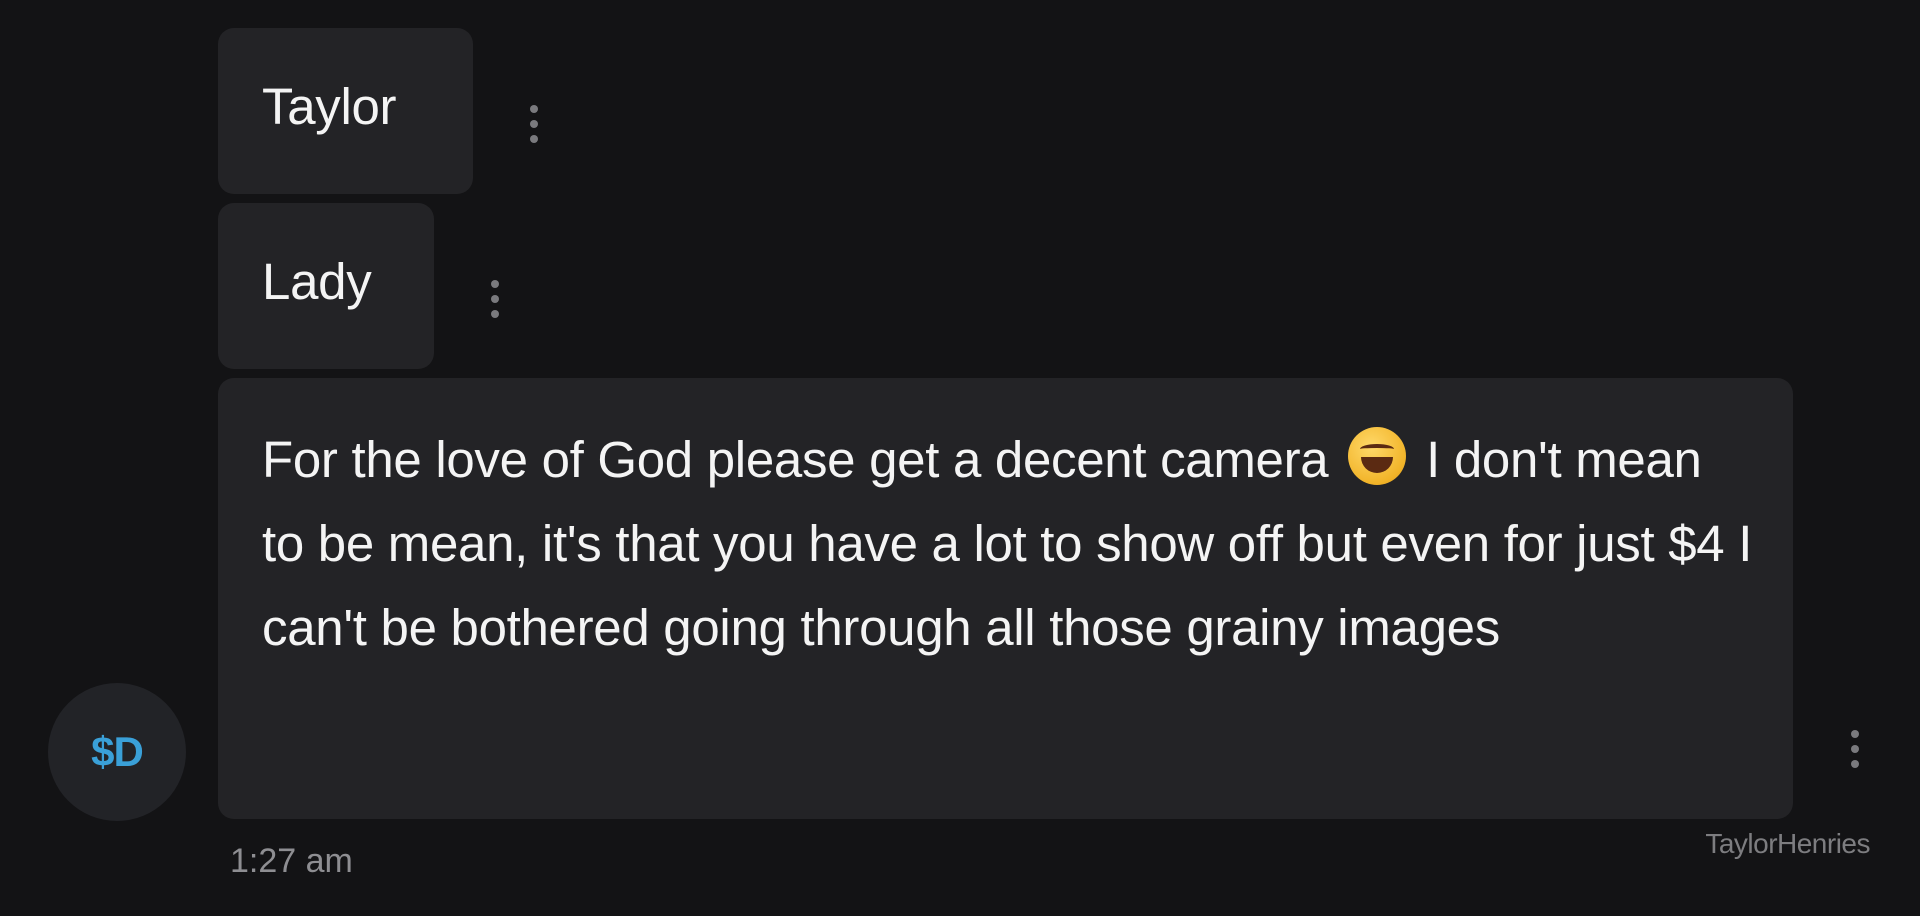  Describe the element at coordinates (317, 281) in the screenshot. I see `message-text: Lady` at that location.